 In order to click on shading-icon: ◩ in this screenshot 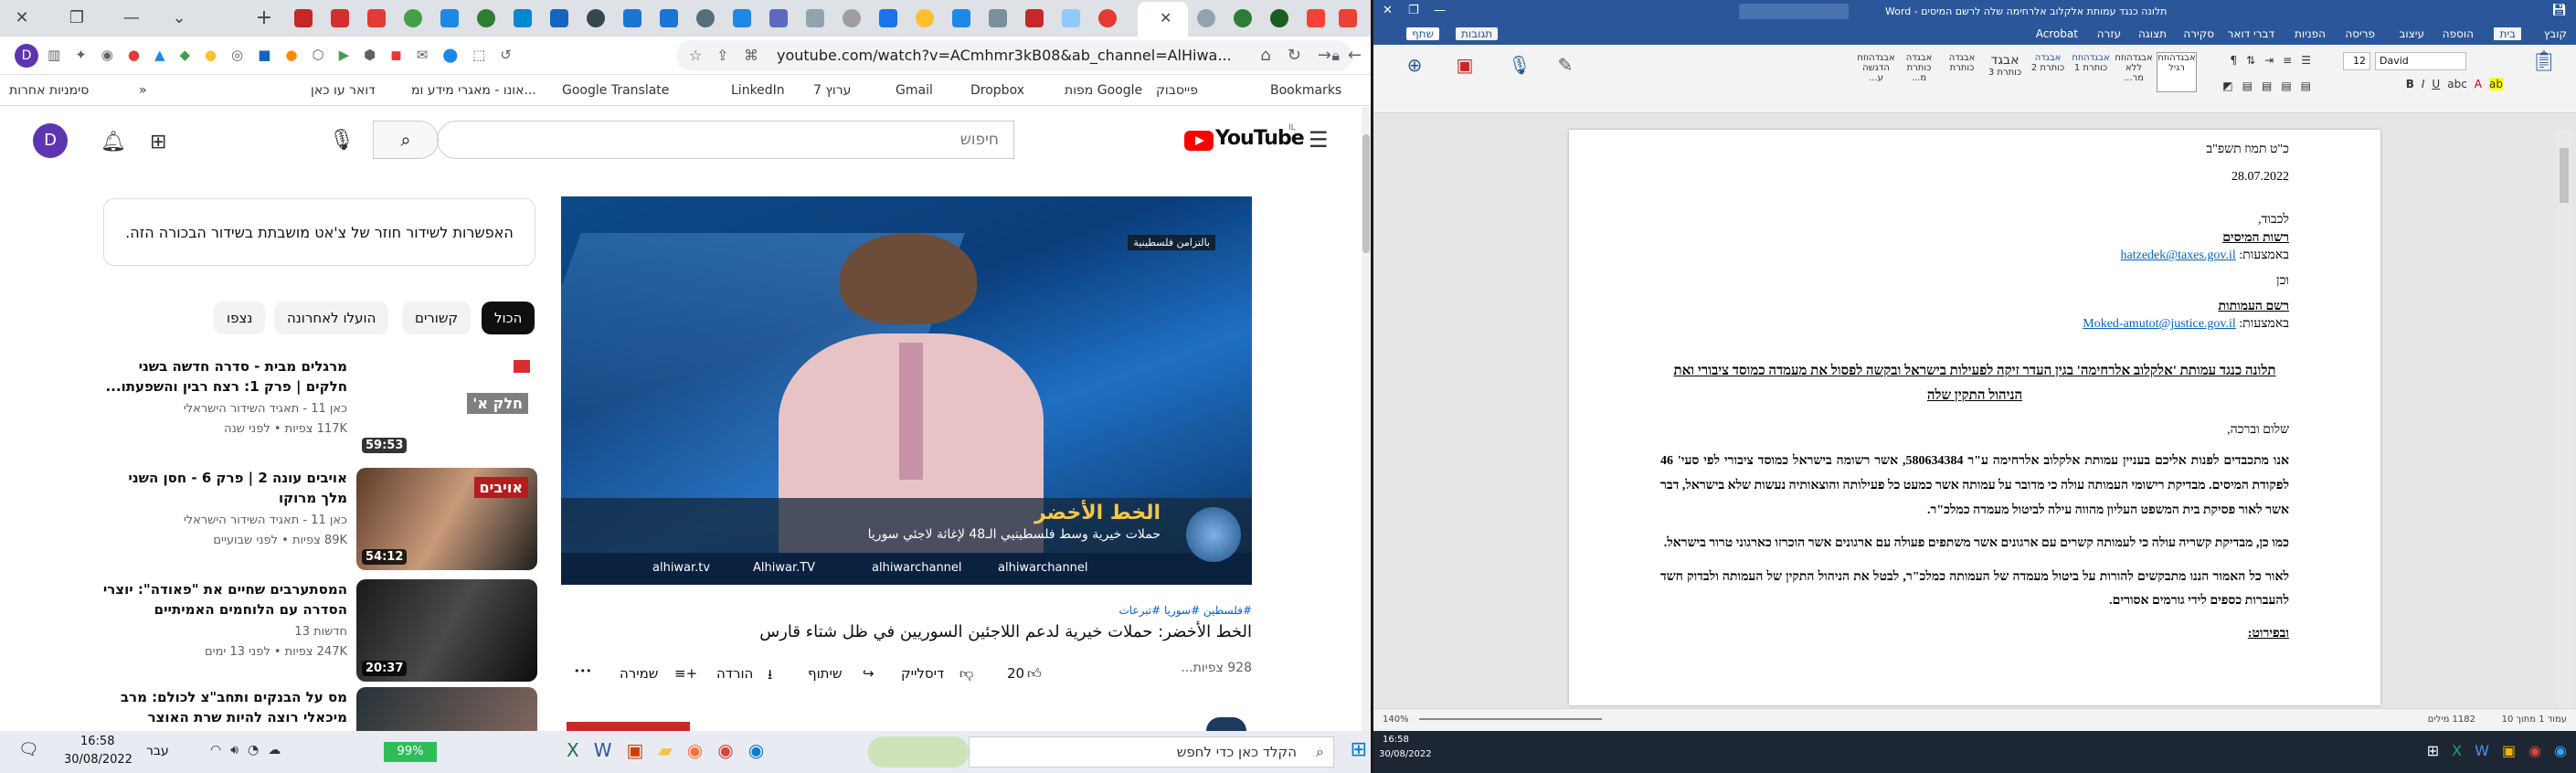, I will do `click(2227, 85)`.